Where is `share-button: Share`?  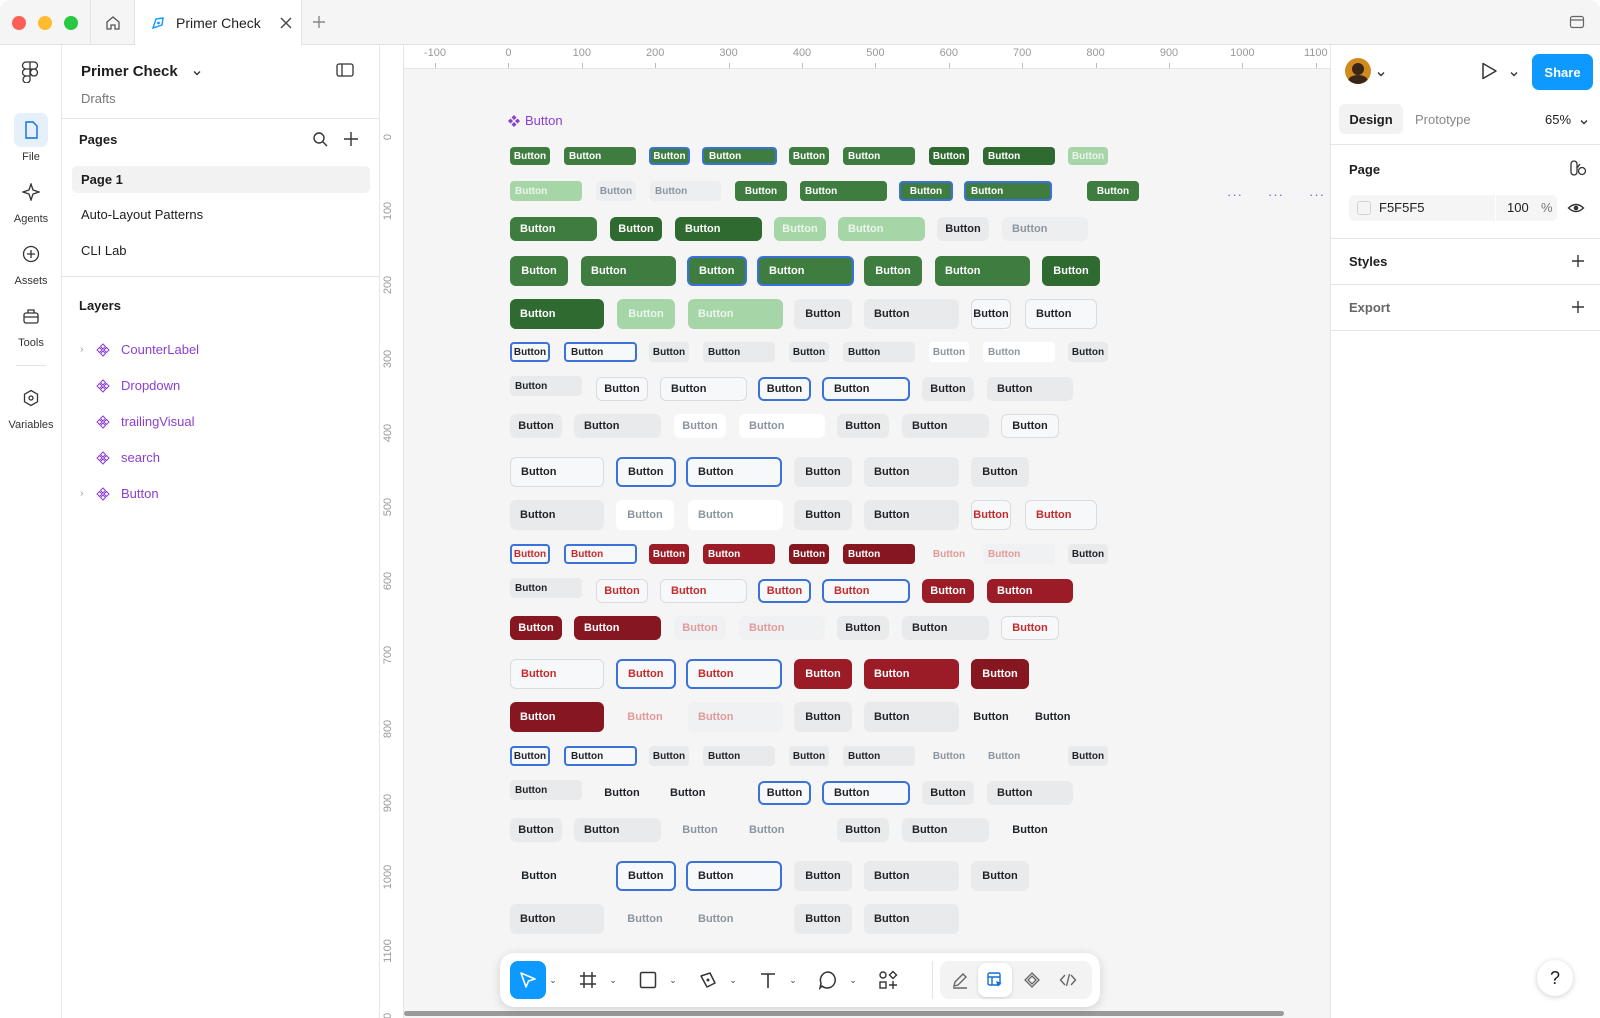 share-button: Share is located at coordinates (1562, 72).